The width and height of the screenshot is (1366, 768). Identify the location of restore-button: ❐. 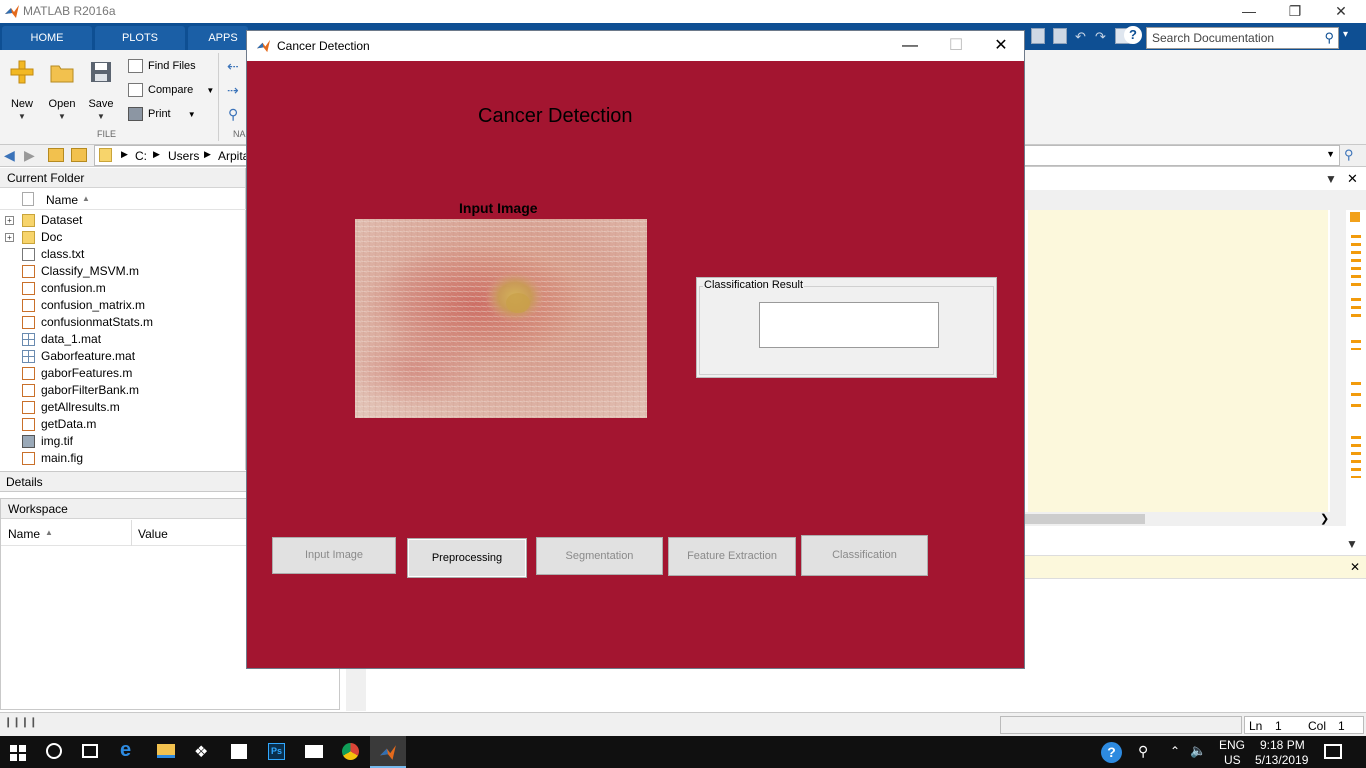
(1295, 11).